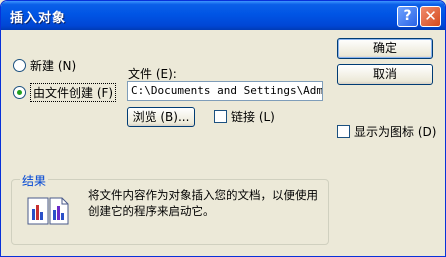 The width and height of the screenshot is (446, 257). Describe the element at coordinates (152, 74) in the screenshot. I see `file-label: 文件 (E):` at that location.